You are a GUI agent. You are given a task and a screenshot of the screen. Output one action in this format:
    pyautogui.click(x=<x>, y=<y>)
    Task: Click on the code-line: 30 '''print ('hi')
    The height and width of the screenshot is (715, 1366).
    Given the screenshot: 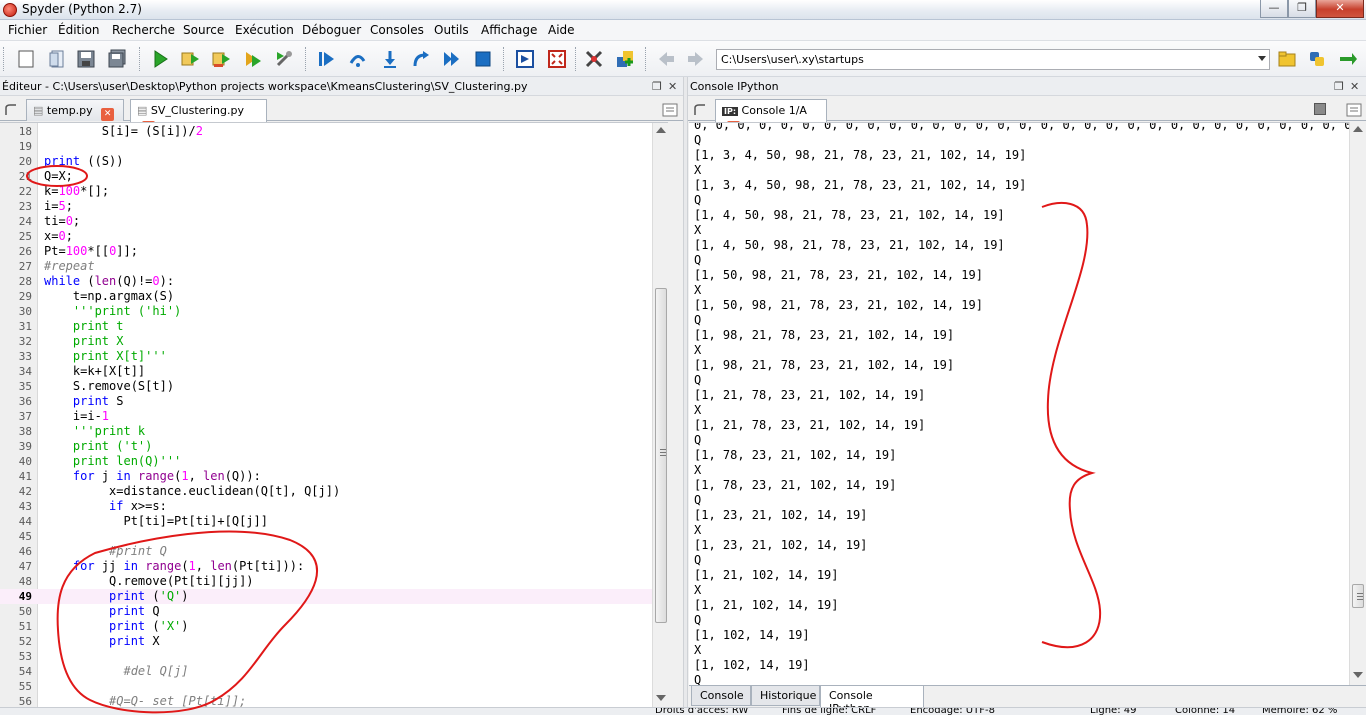 What is the action you would take?
    pyautogui.click(x=326, y=311)
    